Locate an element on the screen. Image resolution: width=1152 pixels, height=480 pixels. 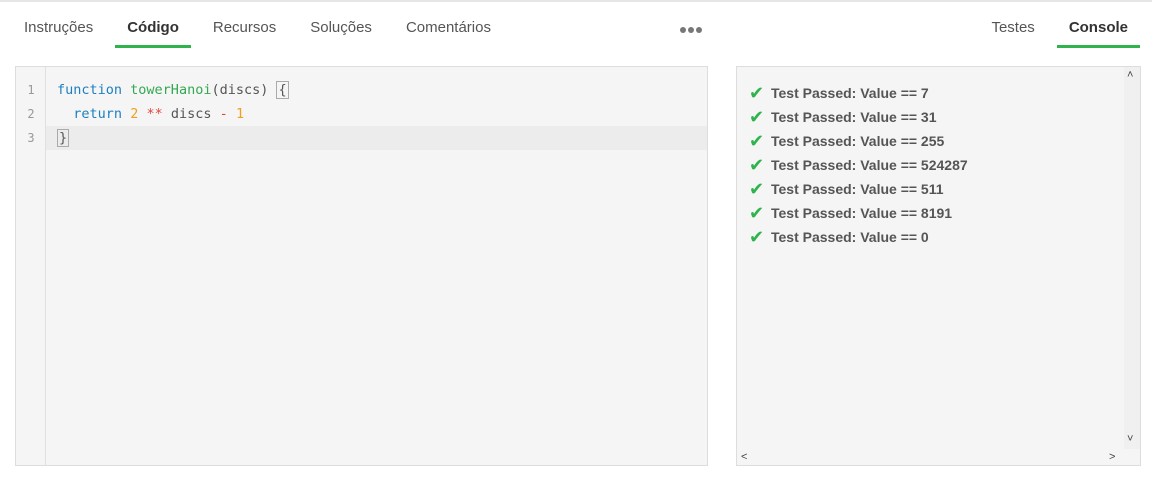
test-result-text: Test Passed: Value == 511 is located at coordinates (857, 189).